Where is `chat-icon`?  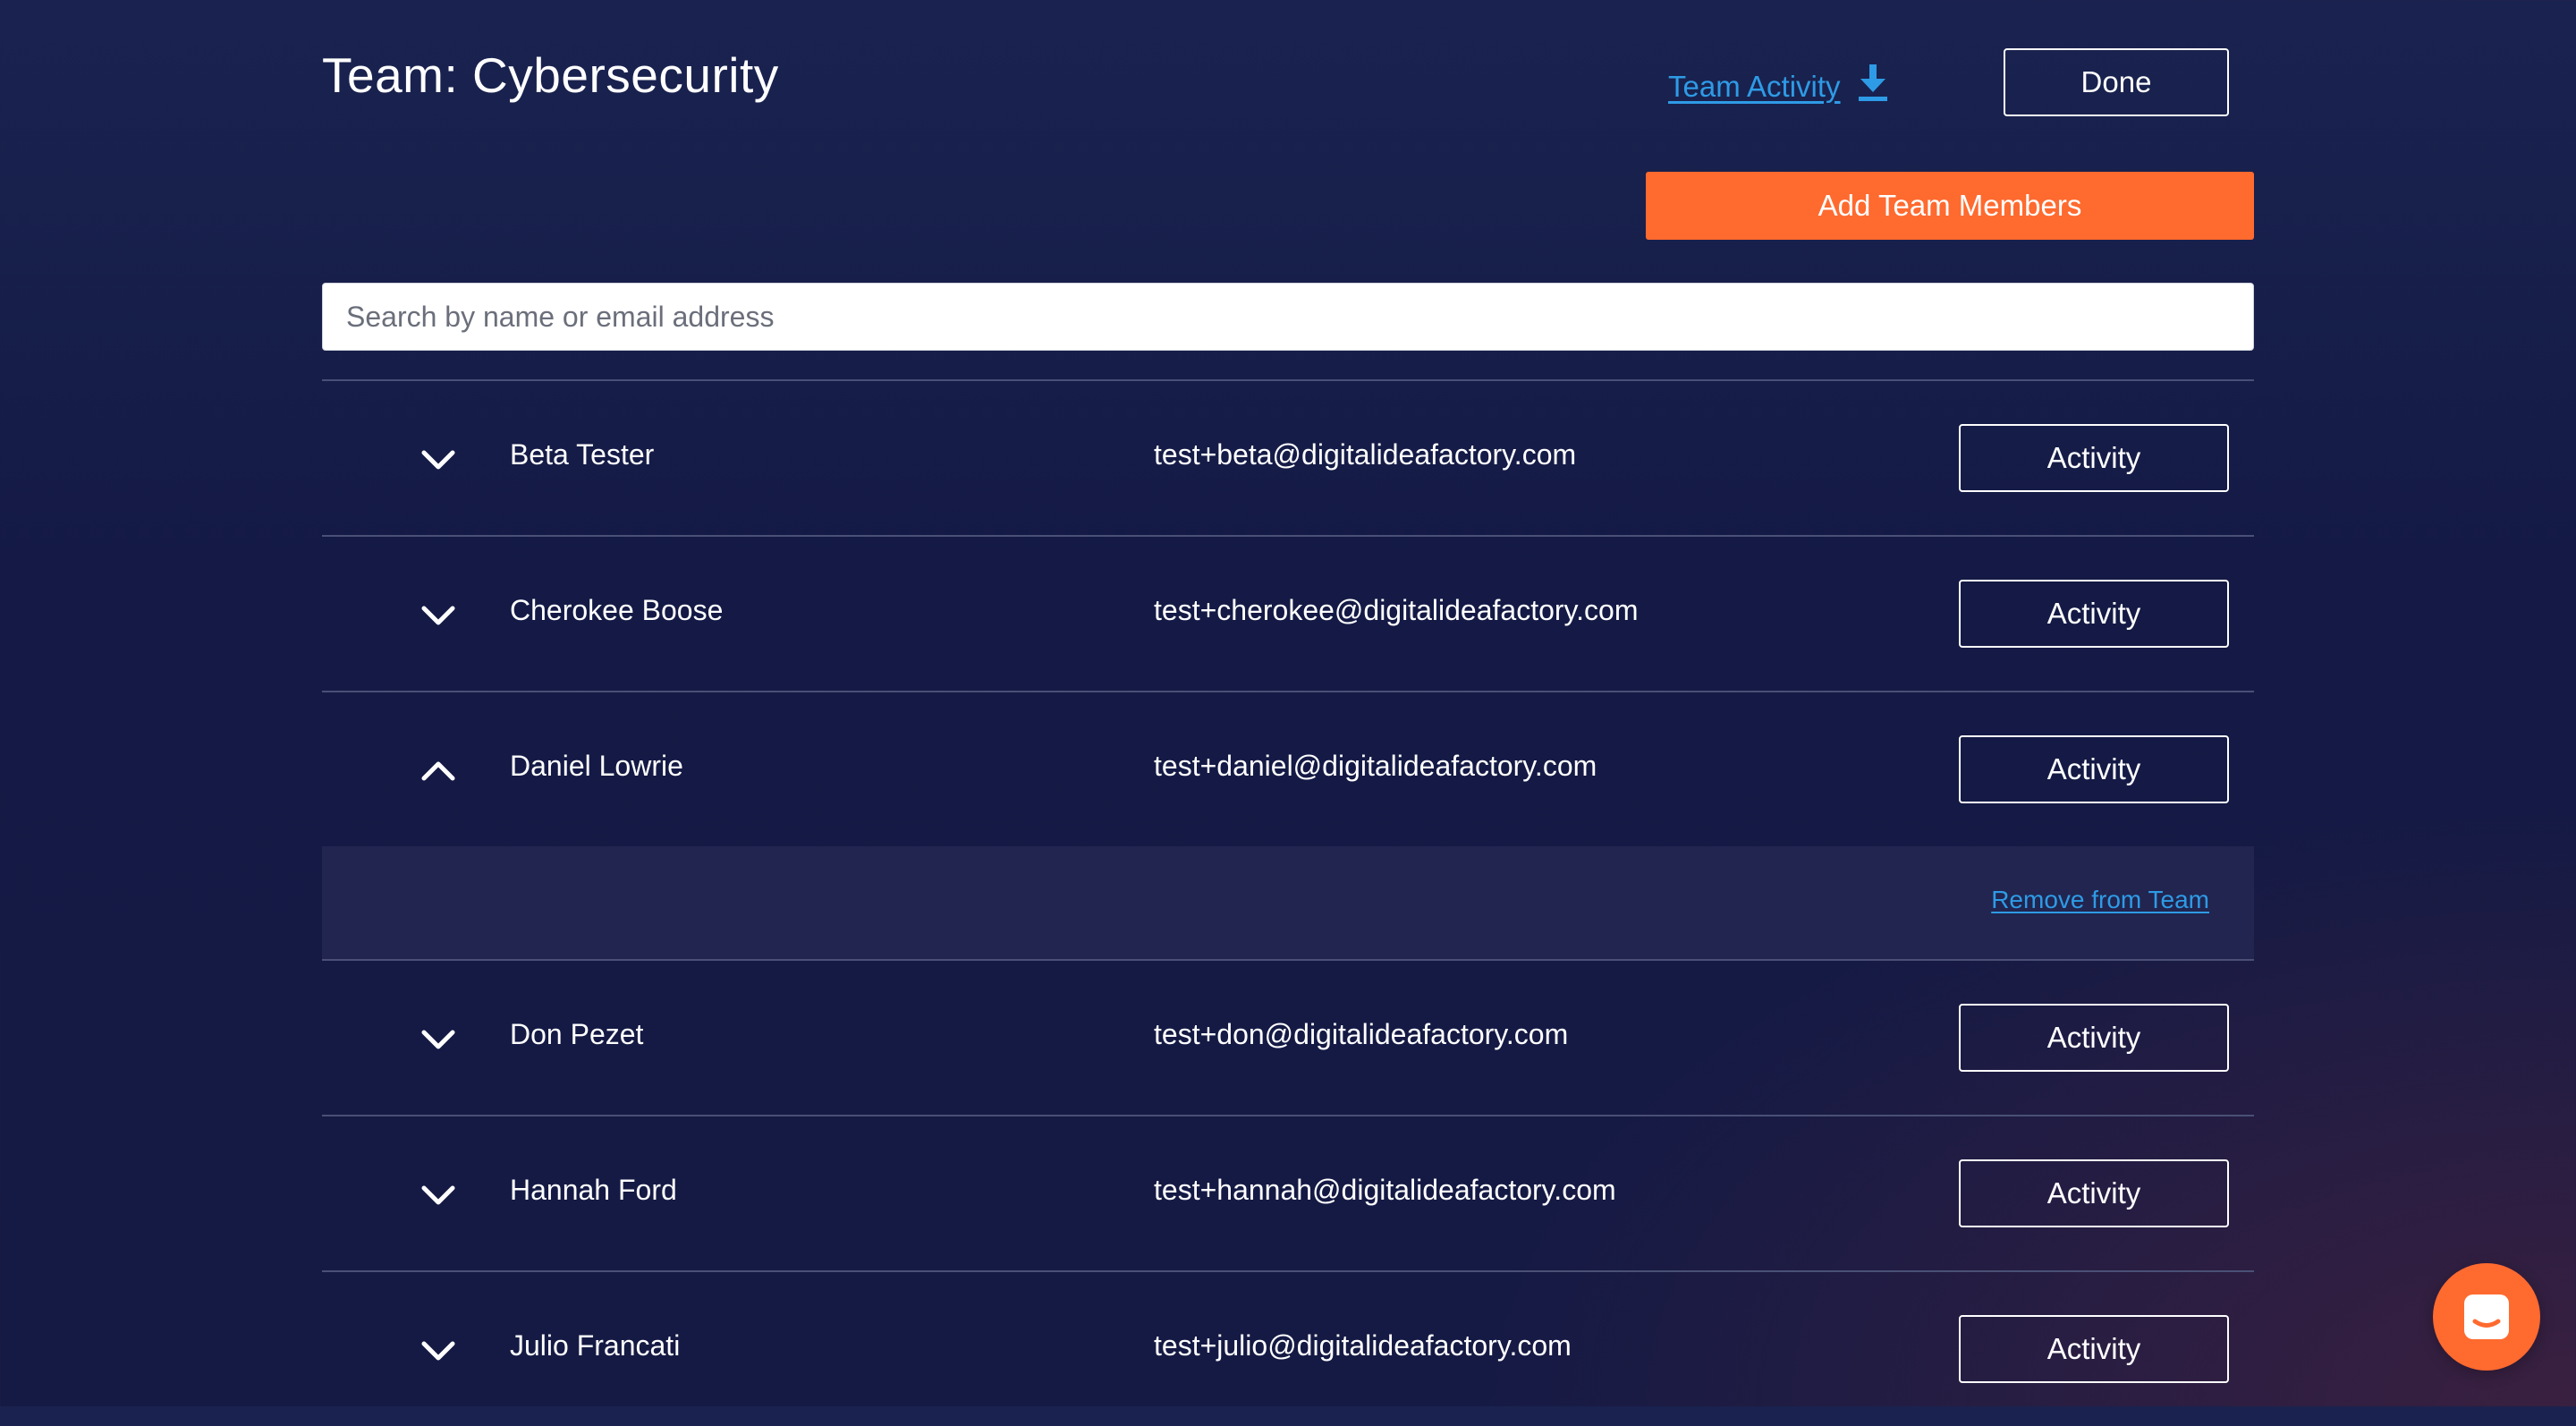
chat-icon is located at coordinates (2486, 1317).